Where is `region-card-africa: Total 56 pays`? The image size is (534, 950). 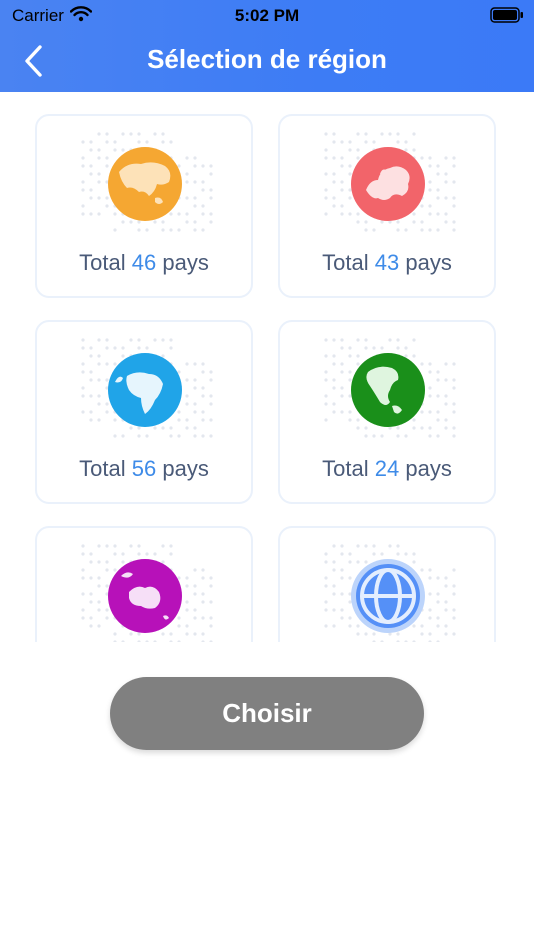
region-card-africa: Total 56 pays is located at coordinates (144, 412).